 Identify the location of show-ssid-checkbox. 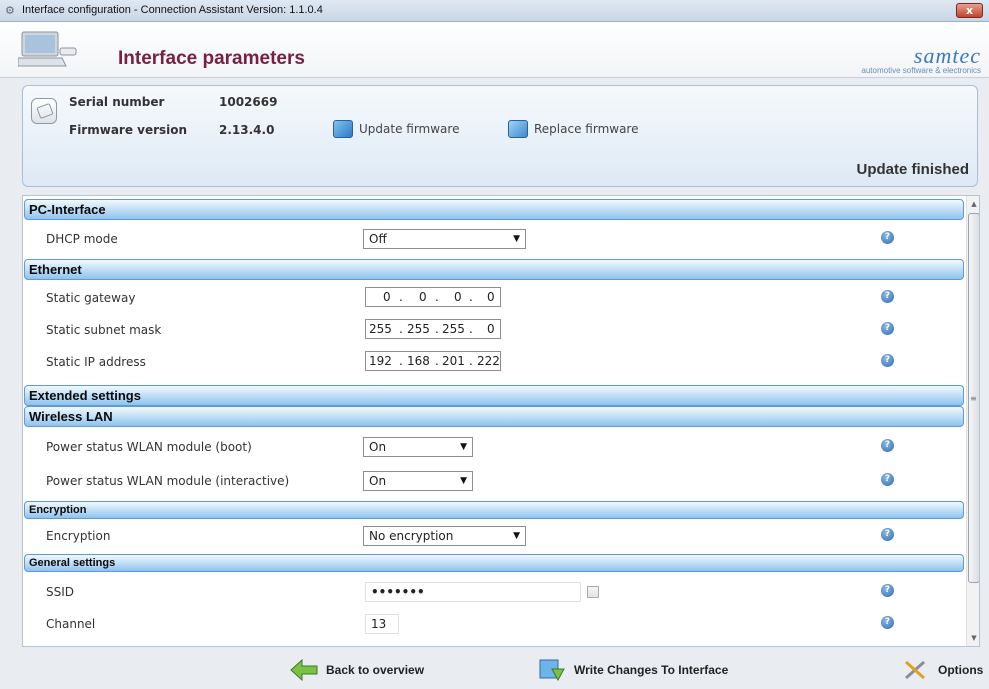
(593, 592).